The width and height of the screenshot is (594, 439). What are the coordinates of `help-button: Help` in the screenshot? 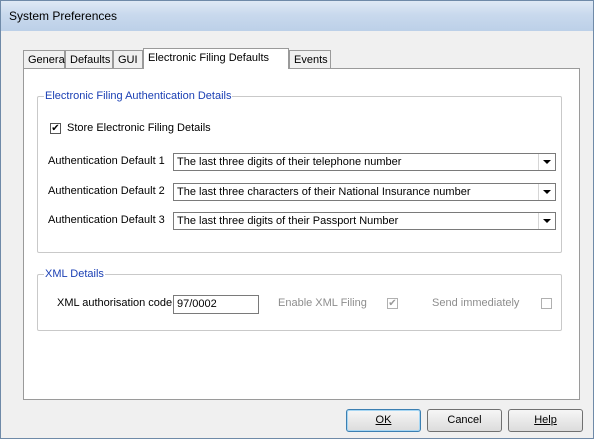 It's located at (545, 420).